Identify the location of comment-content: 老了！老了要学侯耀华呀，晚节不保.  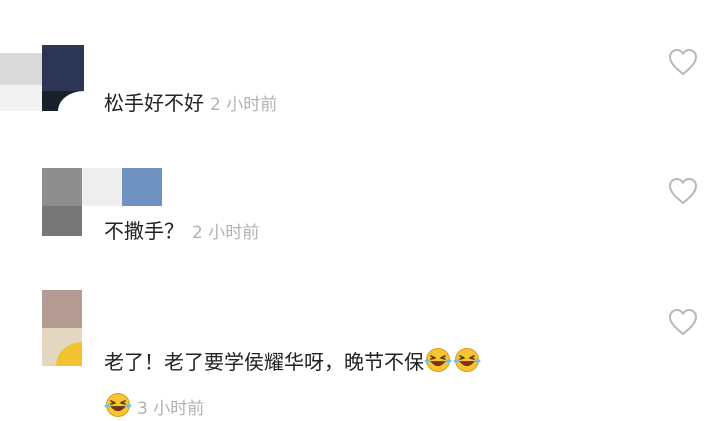
(293, 361).